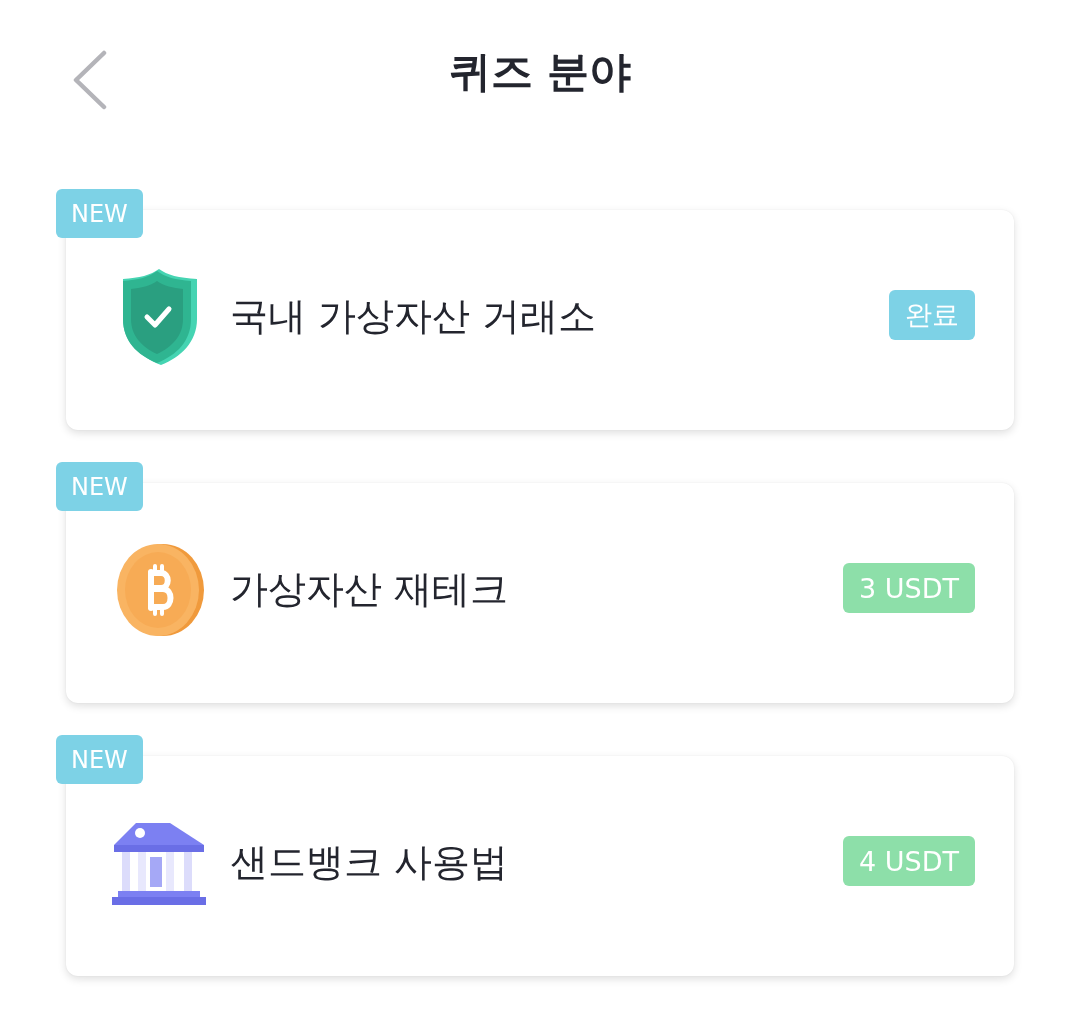  What do you see at coordinates (370, 862) in the screenshot?
I see `category-title: 샌드뱅크 사용법` at bounding box center [370, 862].